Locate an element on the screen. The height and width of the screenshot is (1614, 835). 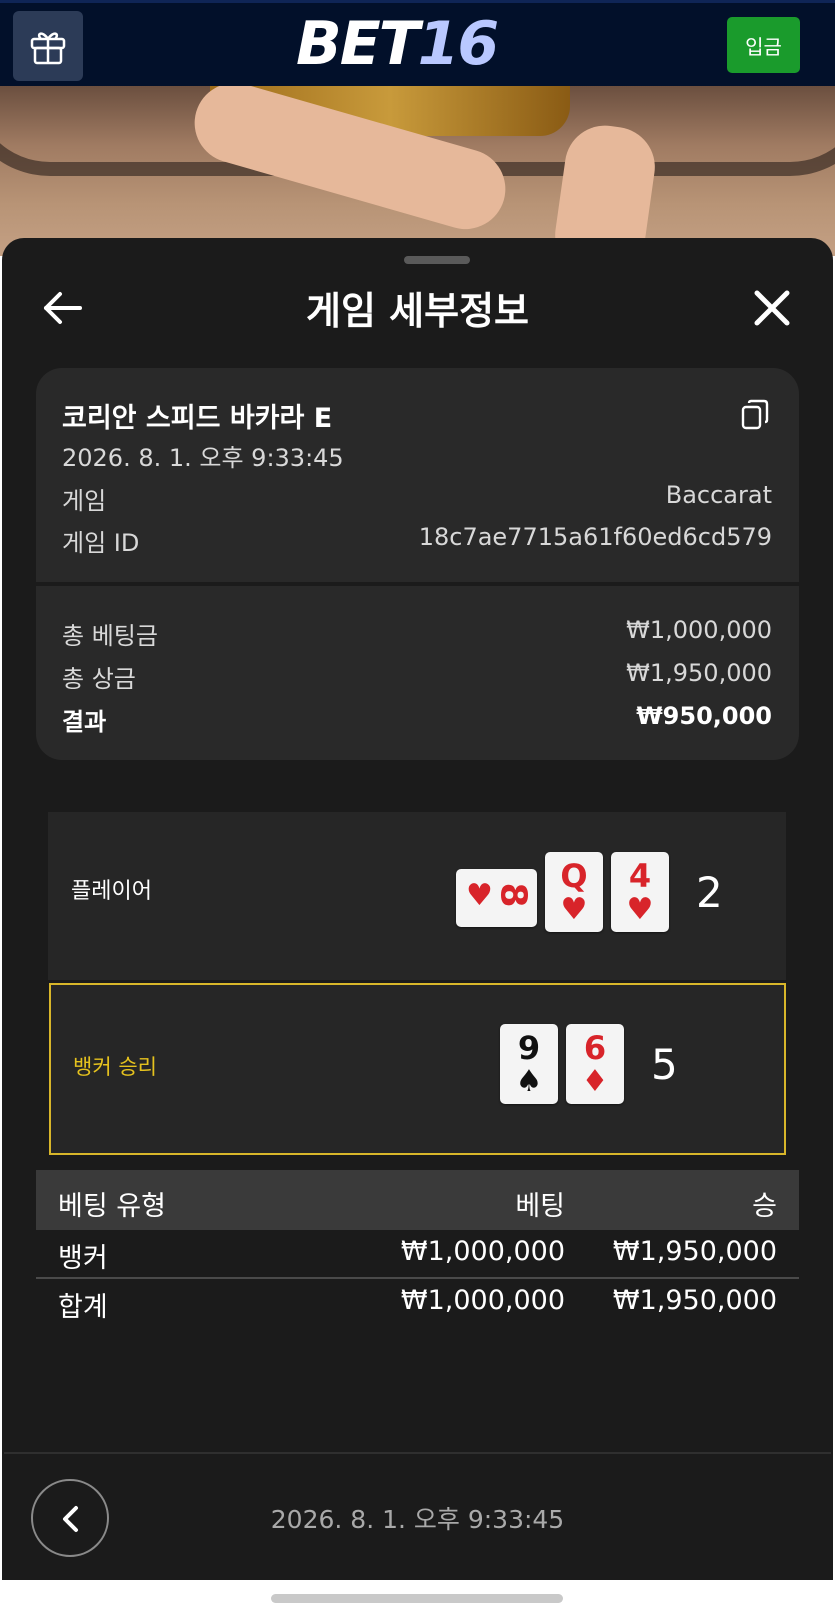
gift-button is located at coordinates (48, 46).